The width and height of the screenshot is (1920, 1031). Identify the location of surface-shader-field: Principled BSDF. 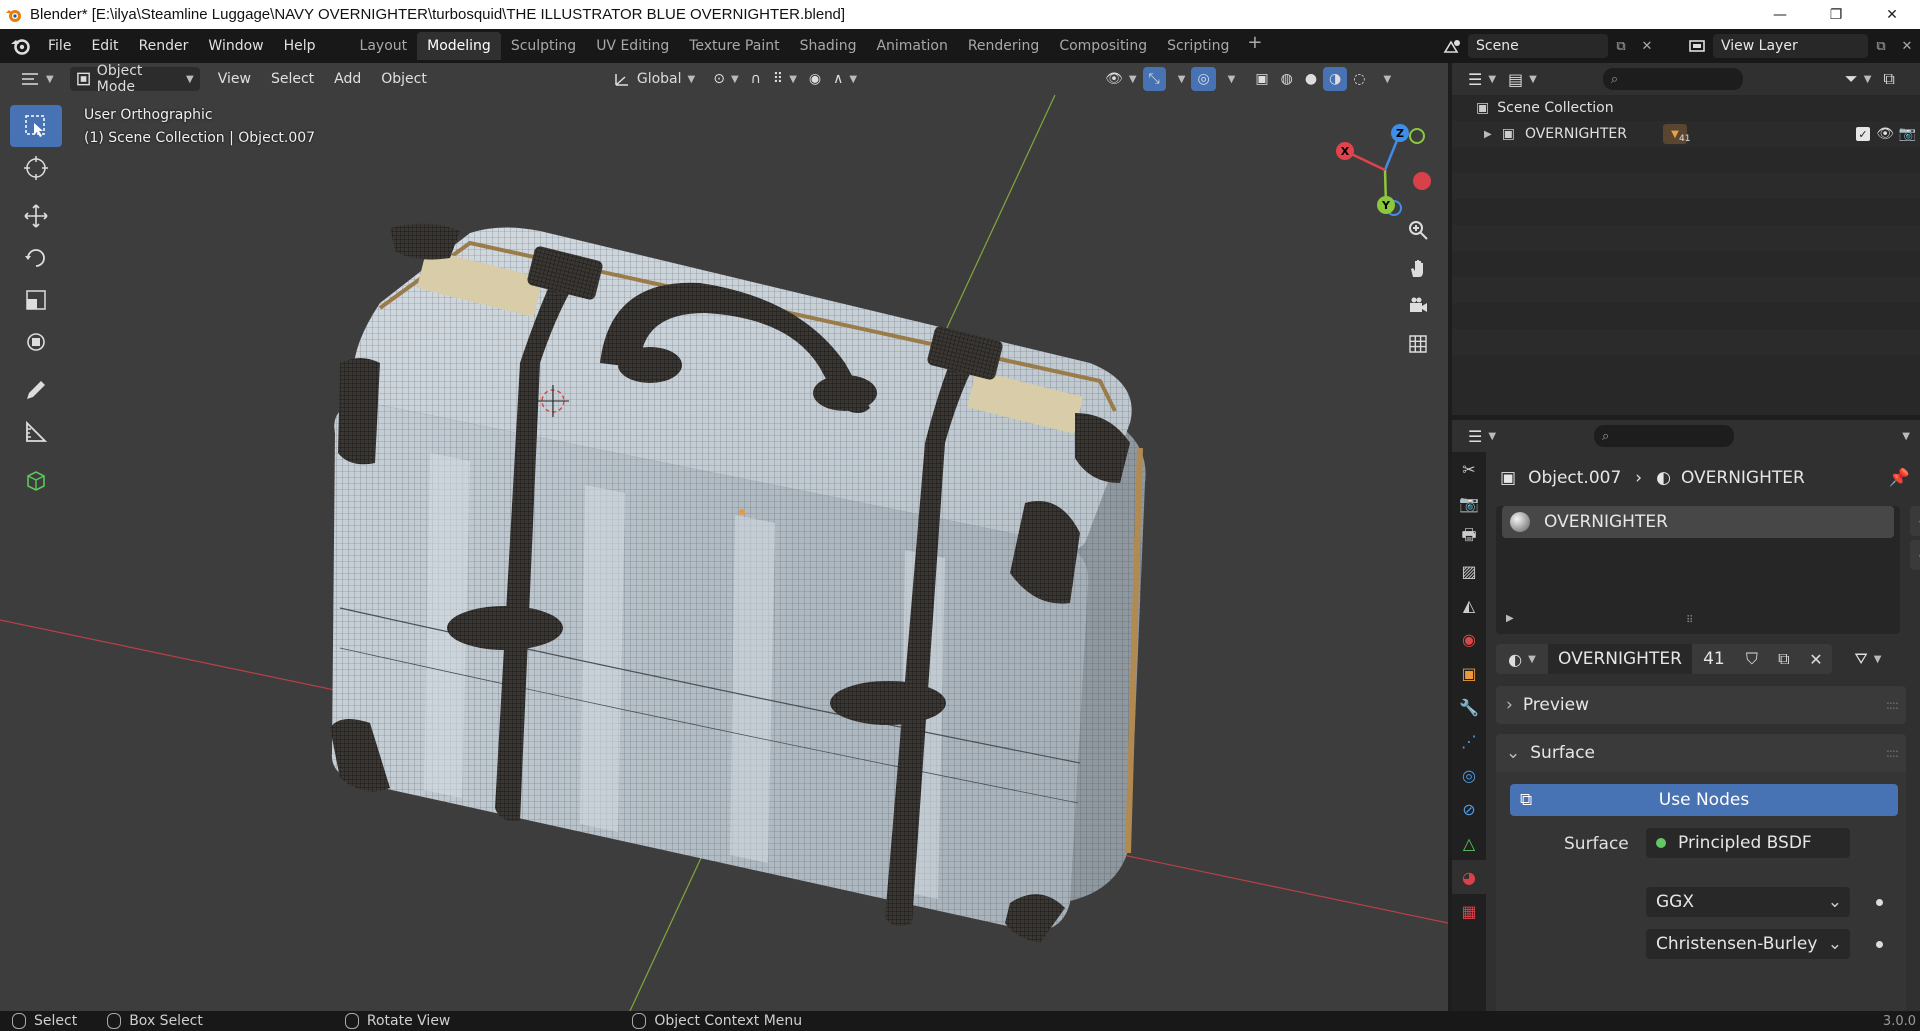
(1748, 843).